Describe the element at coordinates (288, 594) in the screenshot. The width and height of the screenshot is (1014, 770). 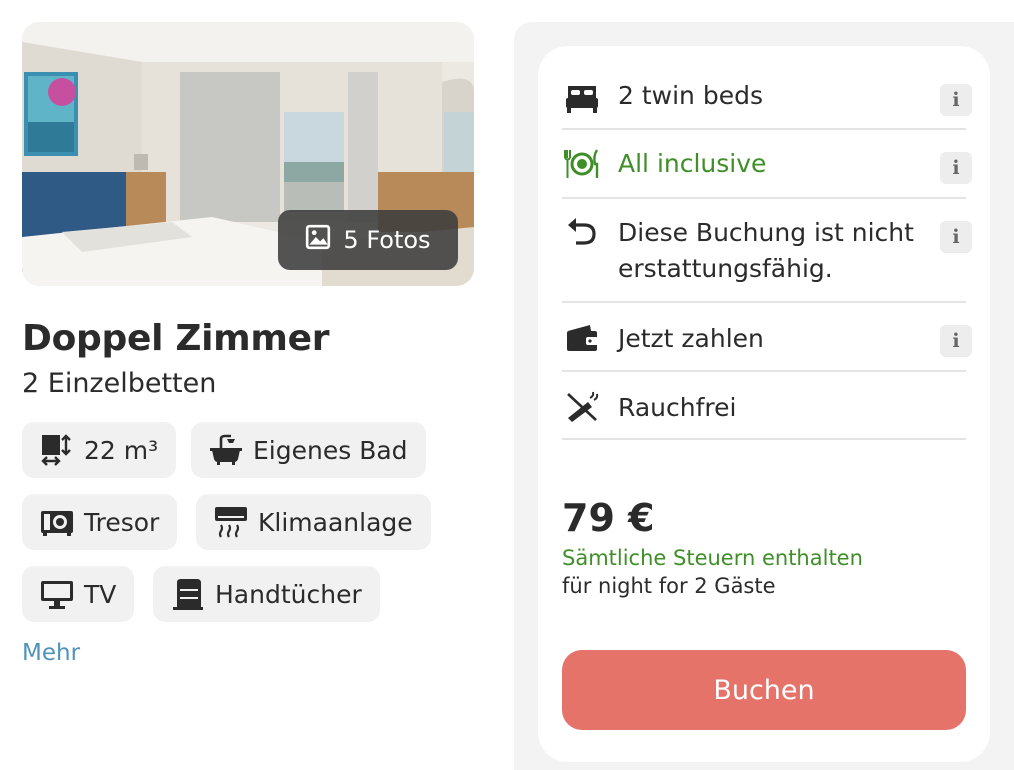
I see `amenity-label: Handtücher` at that location.